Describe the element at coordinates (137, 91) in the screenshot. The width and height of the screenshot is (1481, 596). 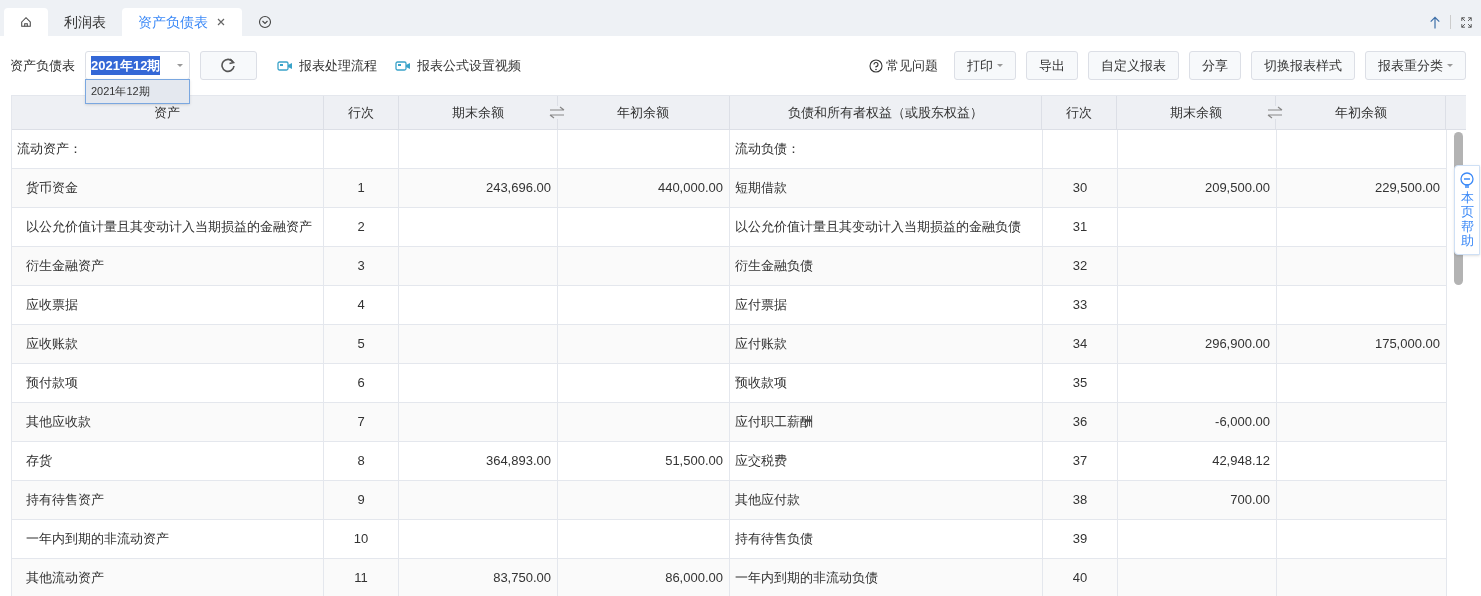
I see `dropdown-option: 2021年12期` at that location.